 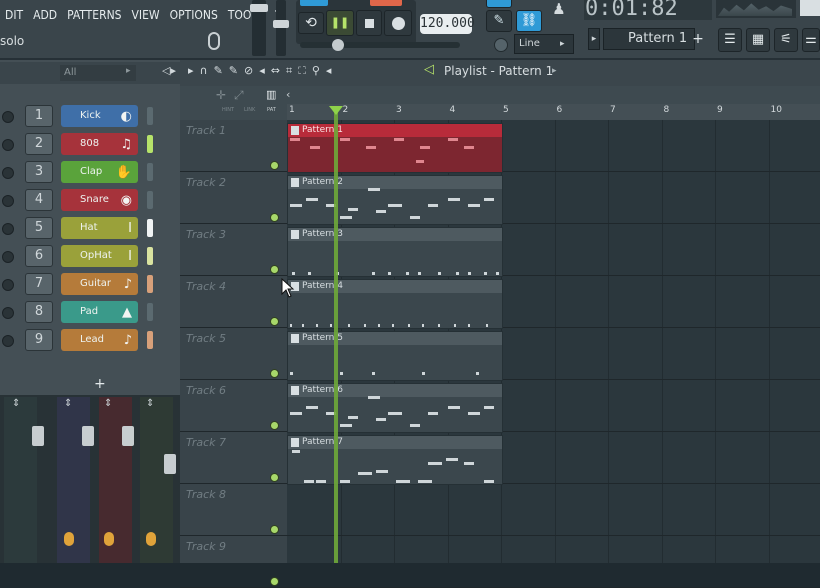 I want to click on timeline-ruler, so click(x=553, y=112).